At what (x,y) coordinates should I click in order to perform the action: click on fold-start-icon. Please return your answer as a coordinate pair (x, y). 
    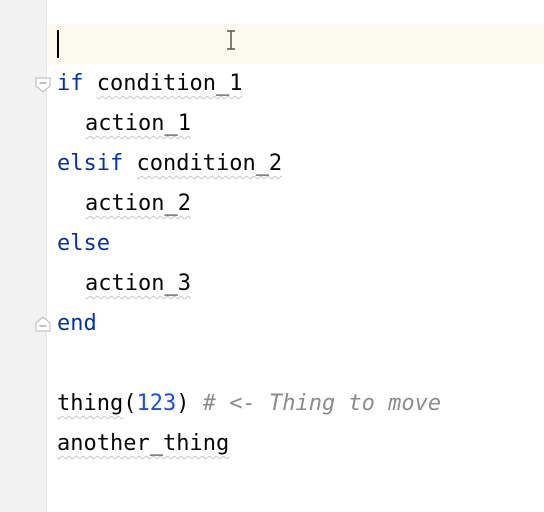
    Looking at the image, I should click on (43, 85).